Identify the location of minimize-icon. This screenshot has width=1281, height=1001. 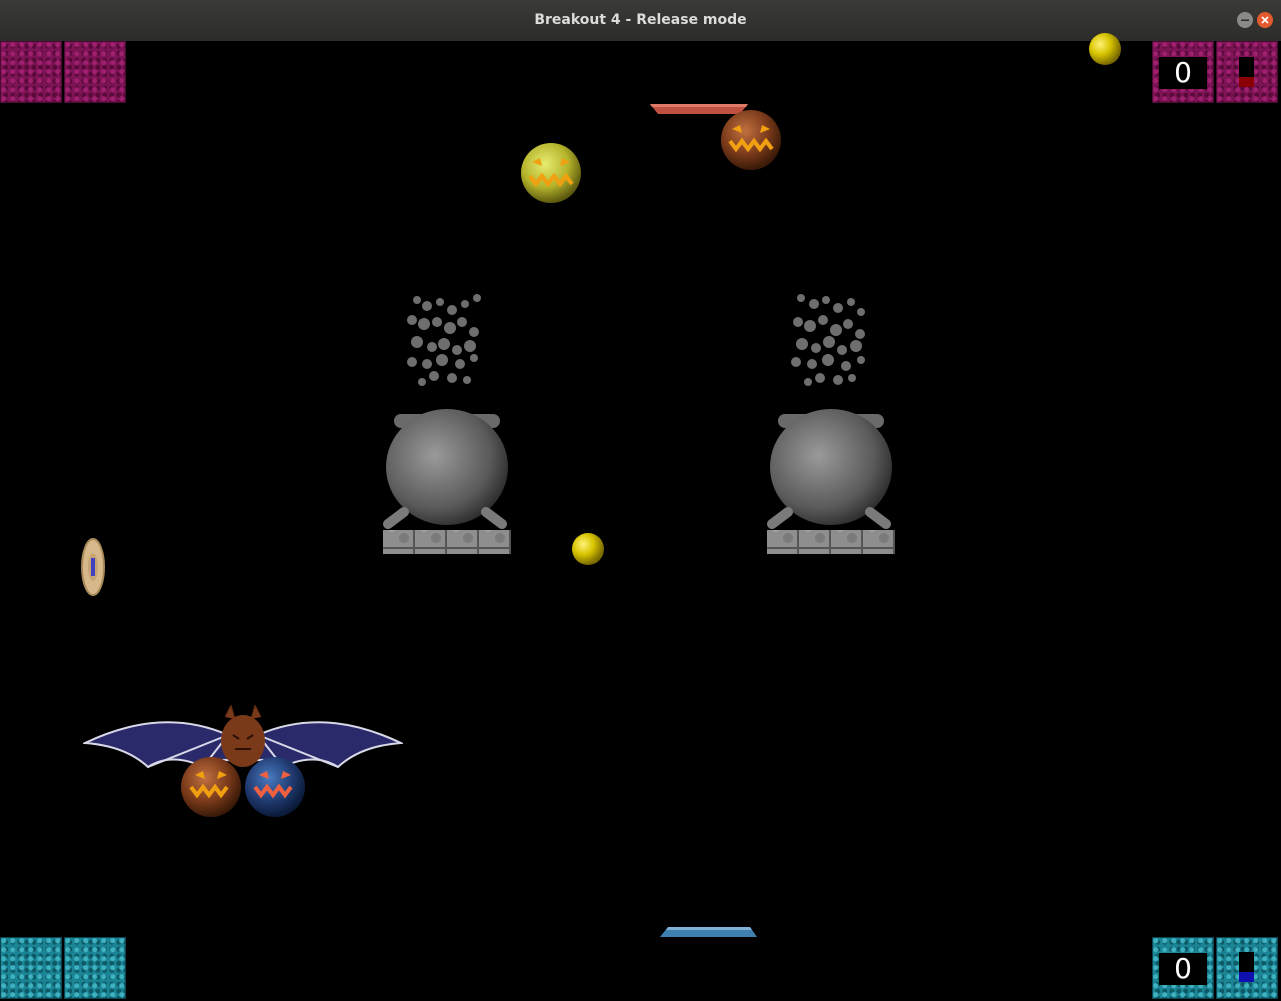
(1245, 20).